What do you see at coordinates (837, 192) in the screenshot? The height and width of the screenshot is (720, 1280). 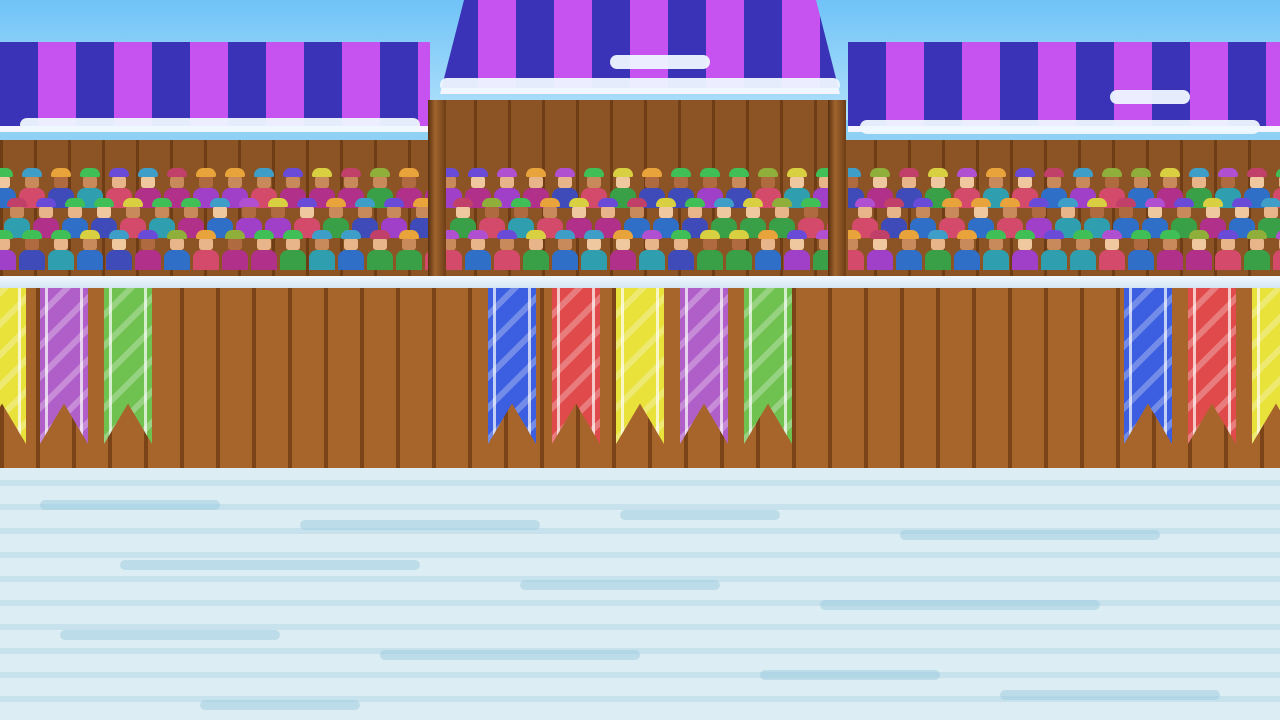 I see `stand-post-right` at bounding box center [837, 192].